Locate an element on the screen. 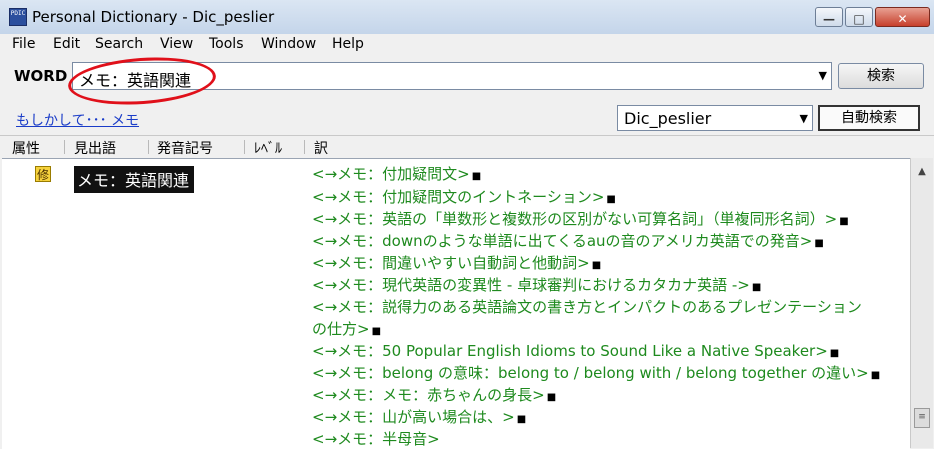 The height and width of the screenshot is (449, 934). ref-link: <→メモ：英語の「単数形と複数形の区別がない可算名詞」（単複同形名詞）> ■ is located at coordinates (580, 218).